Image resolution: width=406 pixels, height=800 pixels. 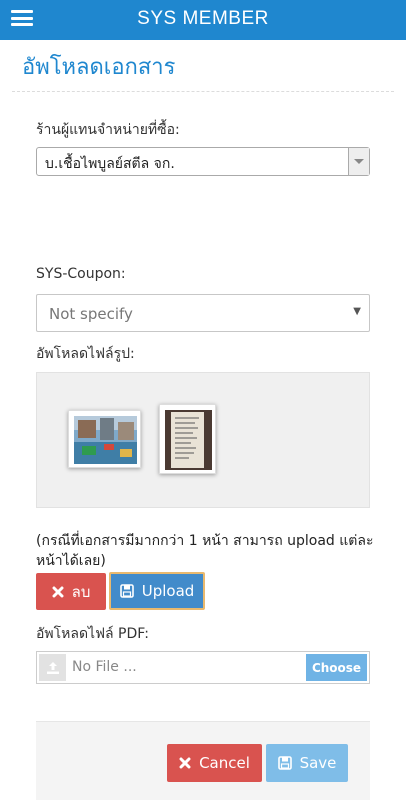 What do you see at coordinates (108, 130) in the screenshot?
I see `dealer-label: ร้านผู้แทนจำหน่ายที่ซื้อ:` at bounding box center [108, 130].